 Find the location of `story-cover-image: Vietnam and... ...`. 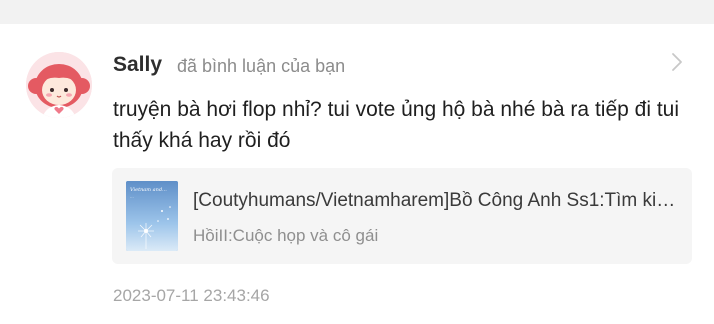

story-cover-image: Vietnam and... ... is located at coordinates (152, 216).